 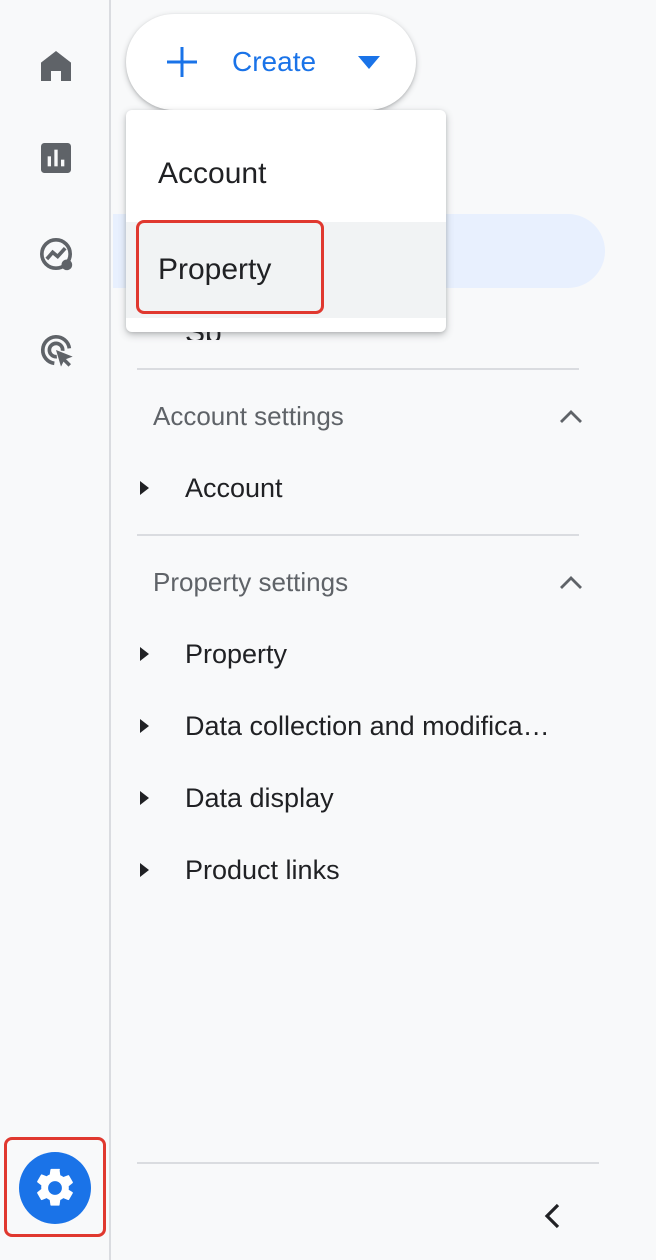 I want to click on nav-item-label: Product links, so click(x=262, y=869).